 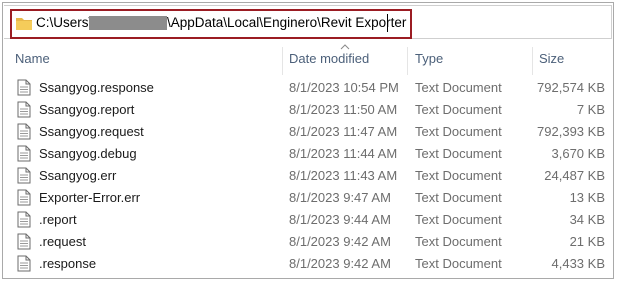 I want to click on text-cursor, so click(x=387, y=23).